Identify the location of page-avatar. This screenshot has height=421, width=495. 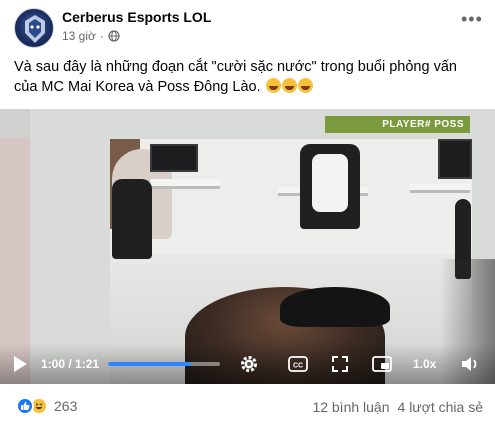
(34, 28).